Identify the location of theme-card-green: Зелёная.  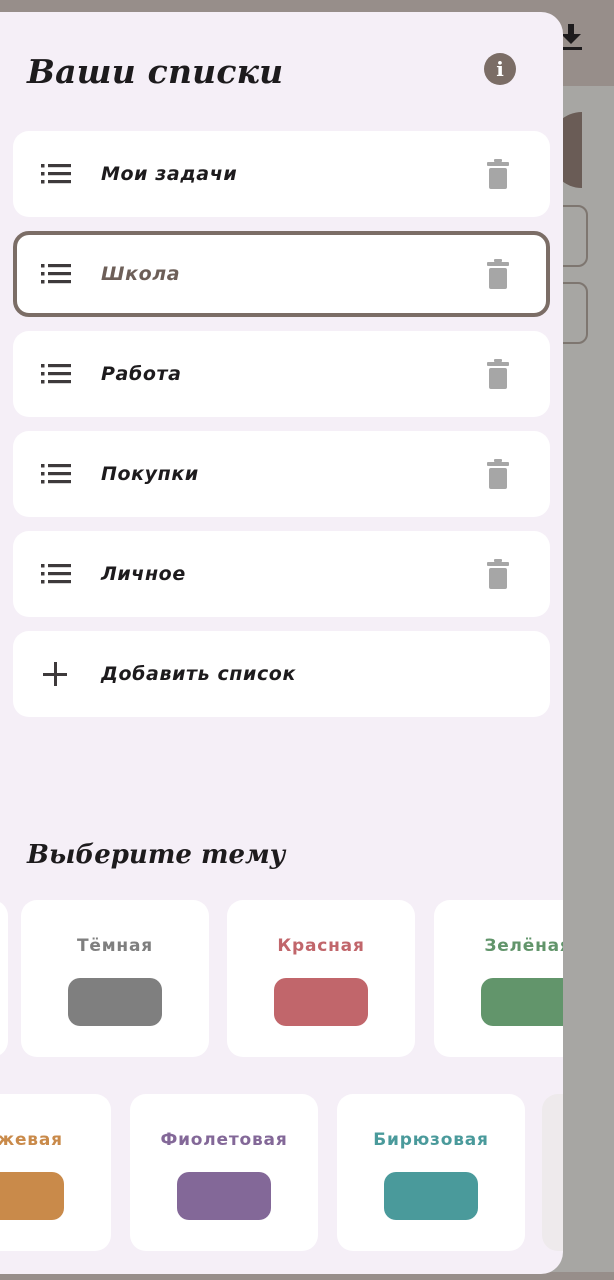
(498, 978).